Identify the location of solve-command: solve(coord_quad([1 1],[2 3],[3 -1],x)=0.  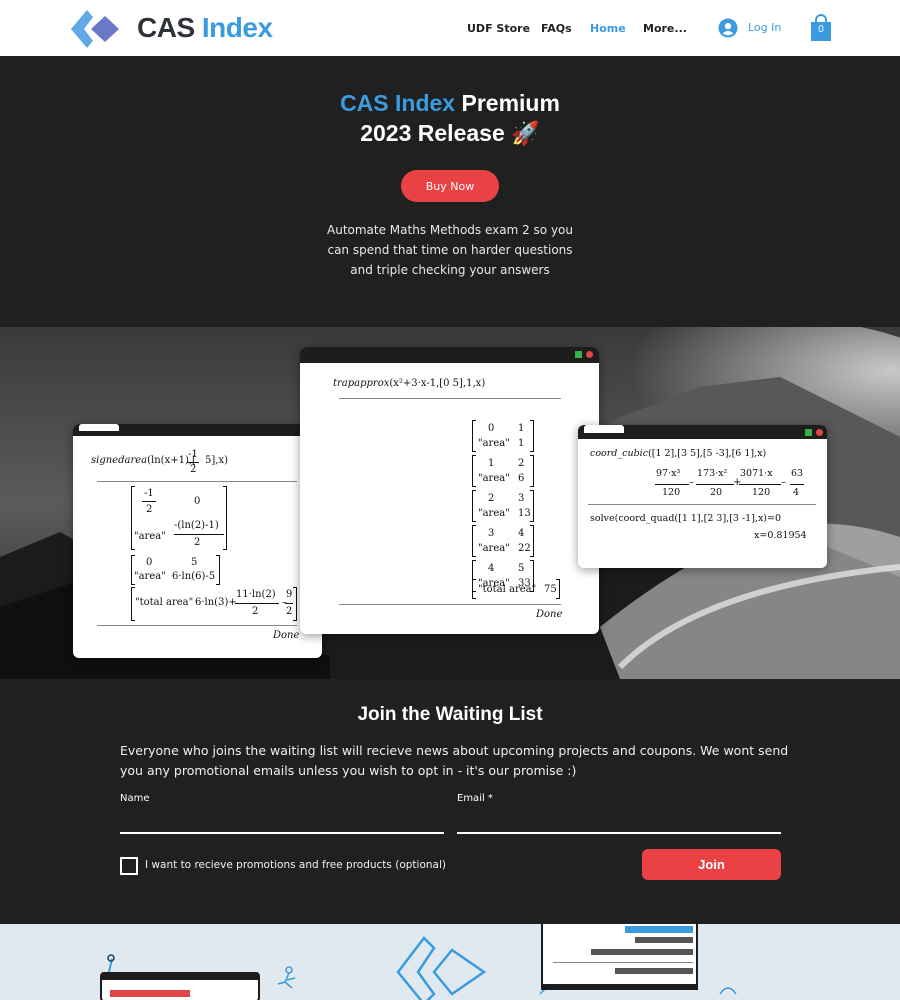
(686, 518).